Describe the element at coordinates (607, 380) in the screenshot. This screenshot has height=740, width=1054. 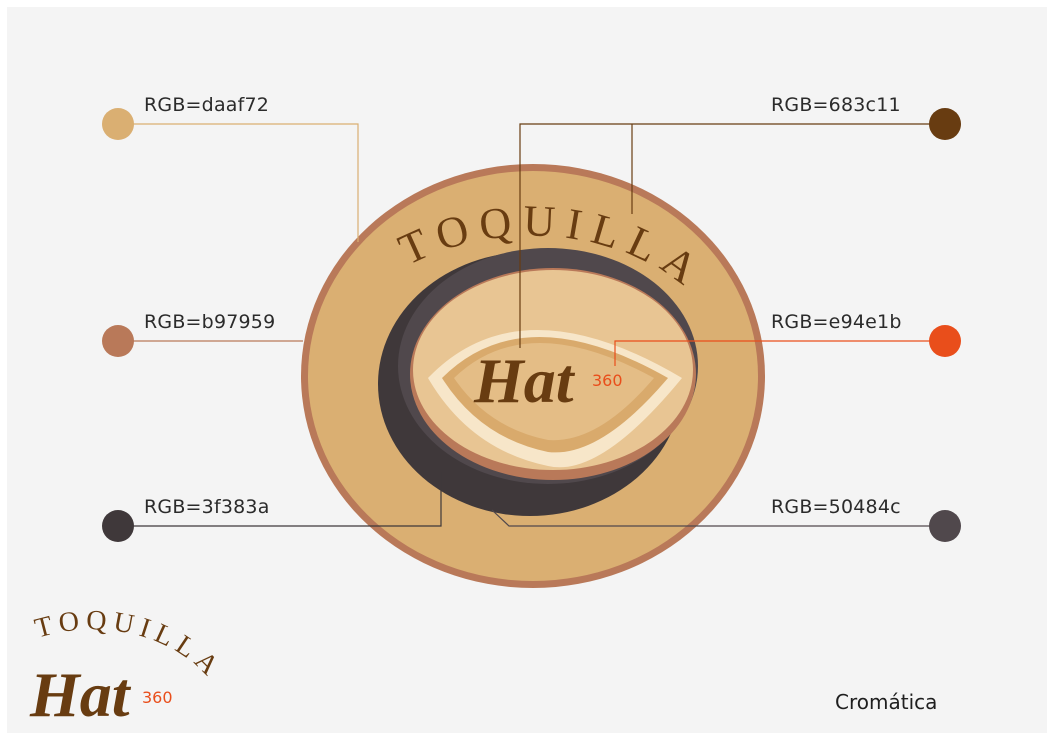
I see `logo-number-text: 360` at that location.